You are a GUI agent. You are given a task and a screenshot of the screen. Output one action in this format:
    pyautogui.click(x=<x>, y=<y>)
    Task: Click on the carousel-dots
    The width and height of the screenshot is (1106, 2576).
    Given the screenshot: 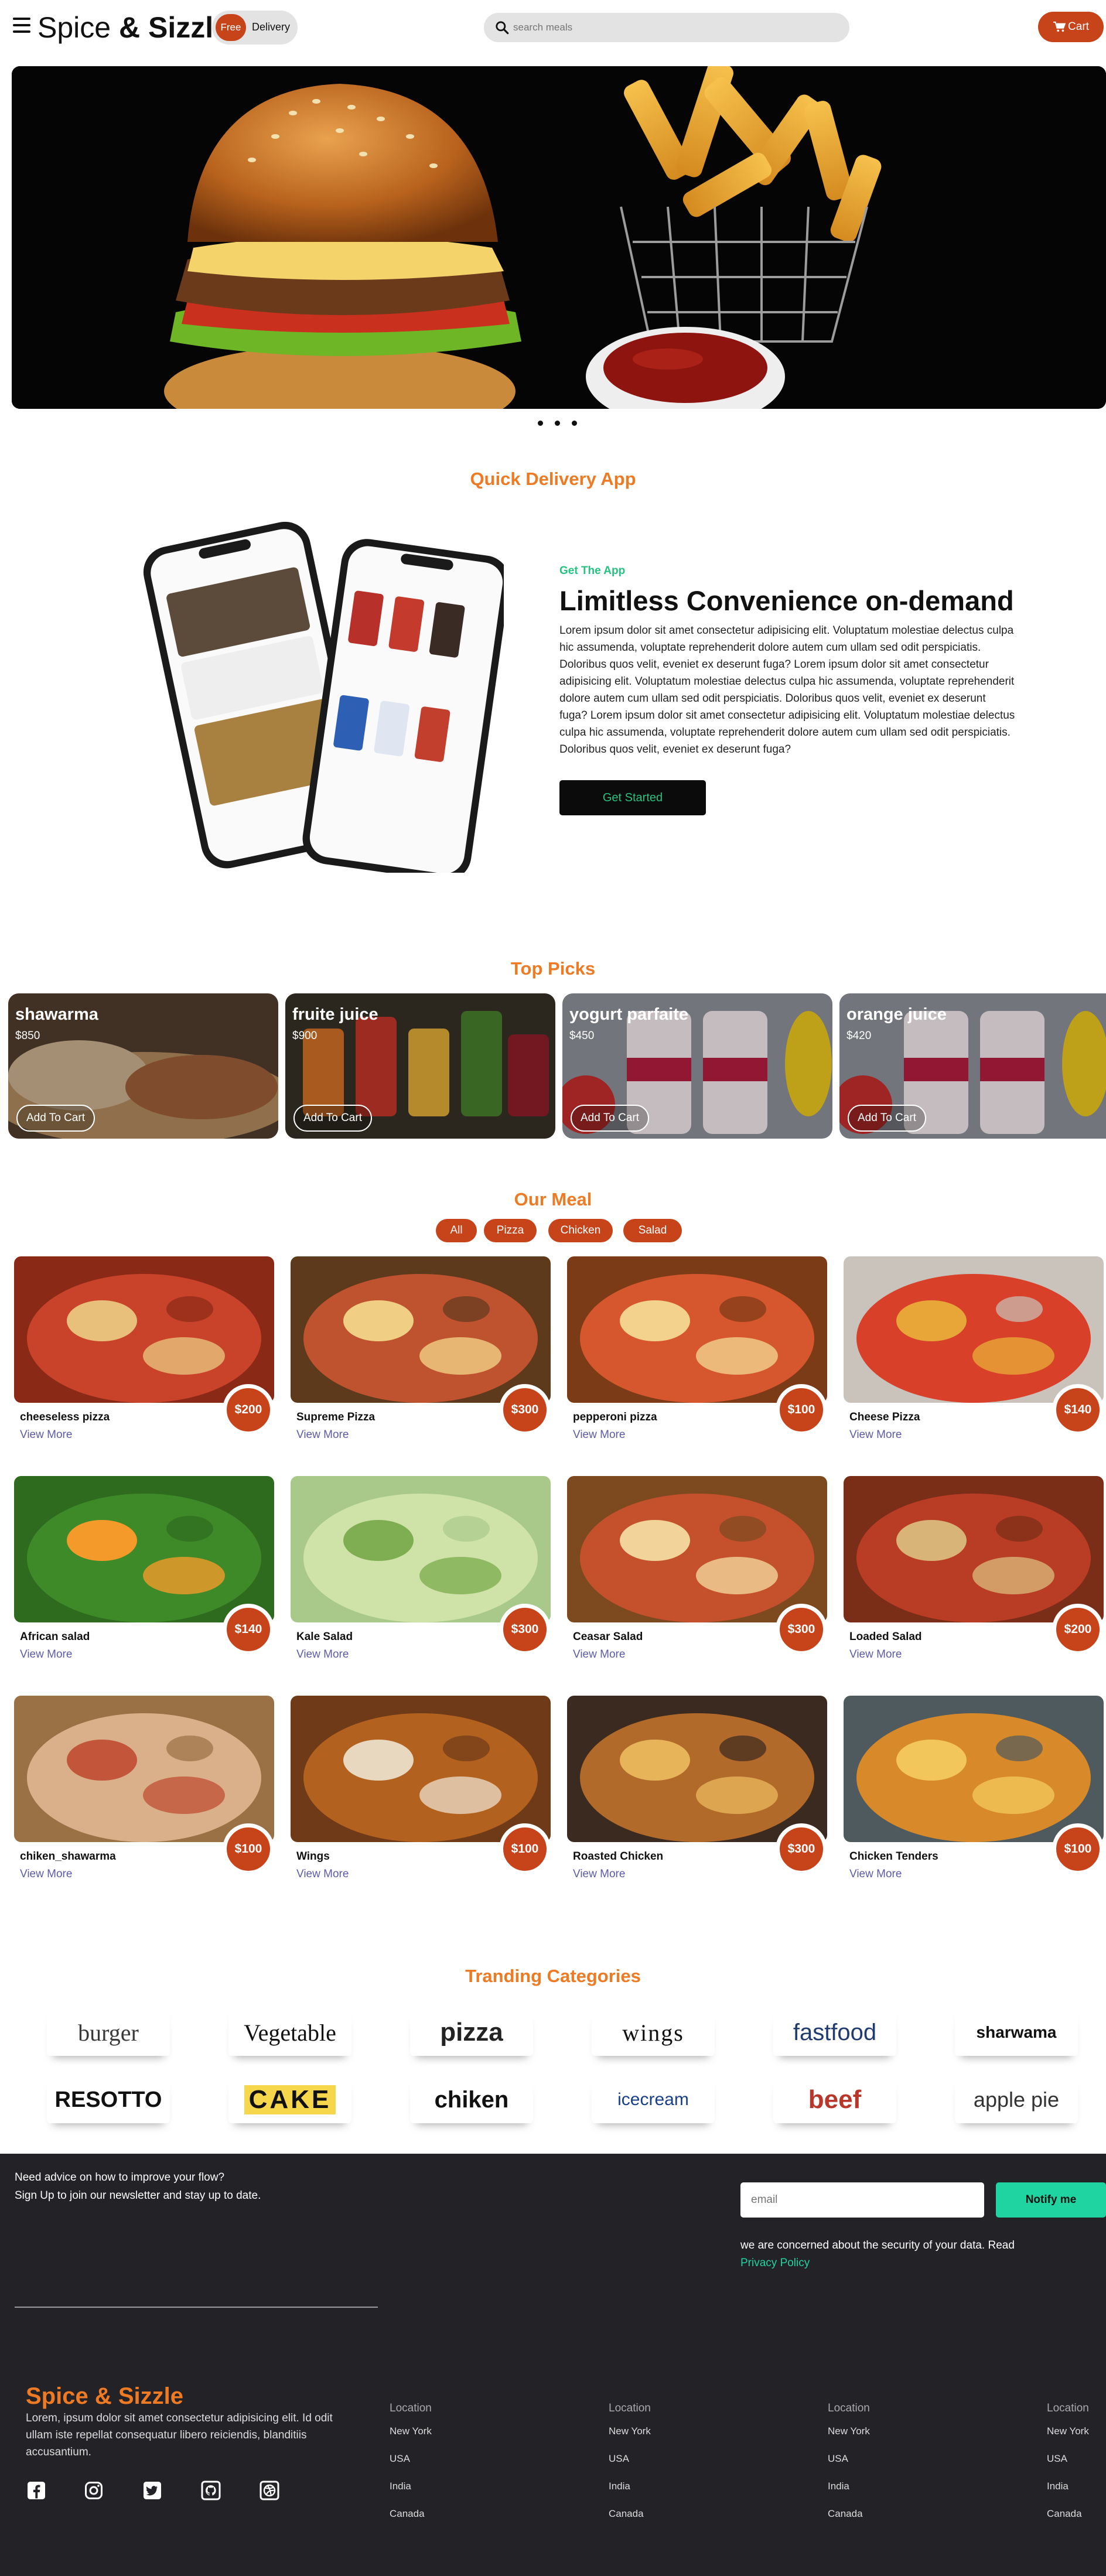 What is the action you would take?
    pyautogui.click(x=557, y=424)
    